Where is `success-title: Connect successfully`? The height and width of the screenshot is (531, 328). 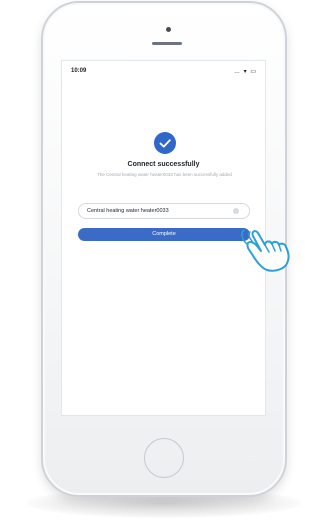
success-title: Connect successfully is located at coordinates (163, 164).